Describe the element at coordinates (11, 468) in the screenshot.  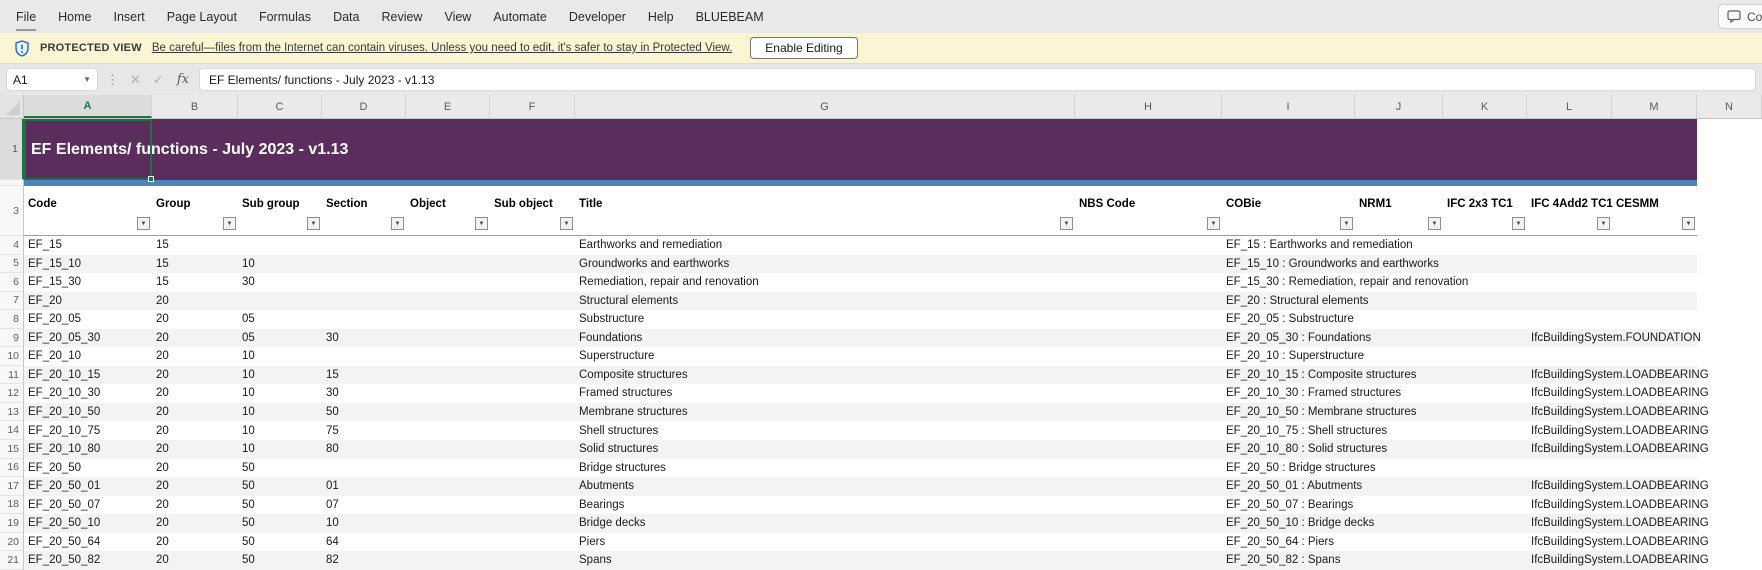
I see `row-header-16: 16` at that location.